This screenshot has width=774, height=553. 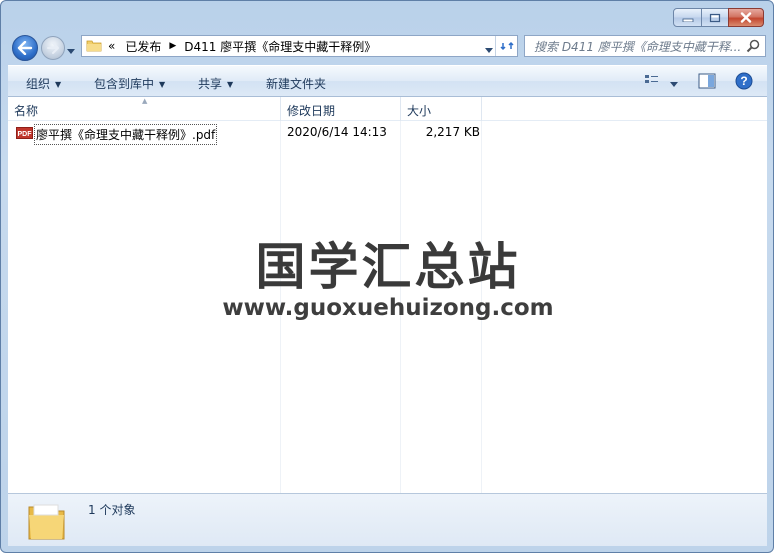 What do you see at coordinates (651, 79) in the screenshot?
I see `view-list-icon` at bounding box center [651, 79].